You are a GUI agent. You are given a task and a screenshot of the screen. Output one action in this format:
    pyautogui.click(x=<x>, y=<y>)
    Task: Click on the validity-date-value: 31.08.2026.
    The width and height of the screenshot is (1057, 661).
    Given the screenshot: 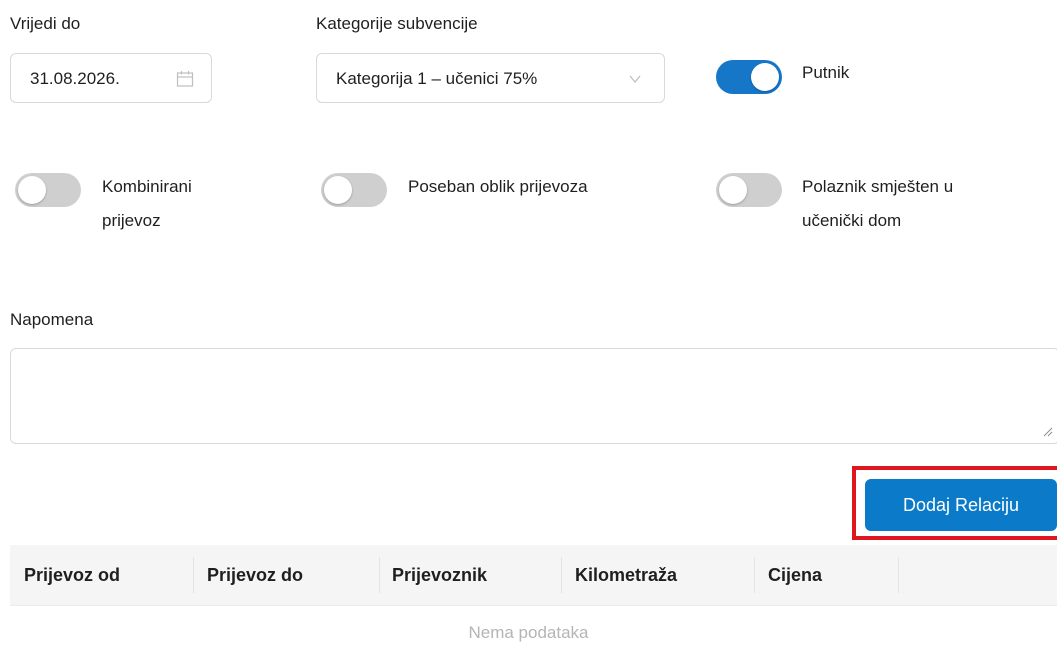 What is the action you would take?
    pyautogui.click(x=75, y=78)
    